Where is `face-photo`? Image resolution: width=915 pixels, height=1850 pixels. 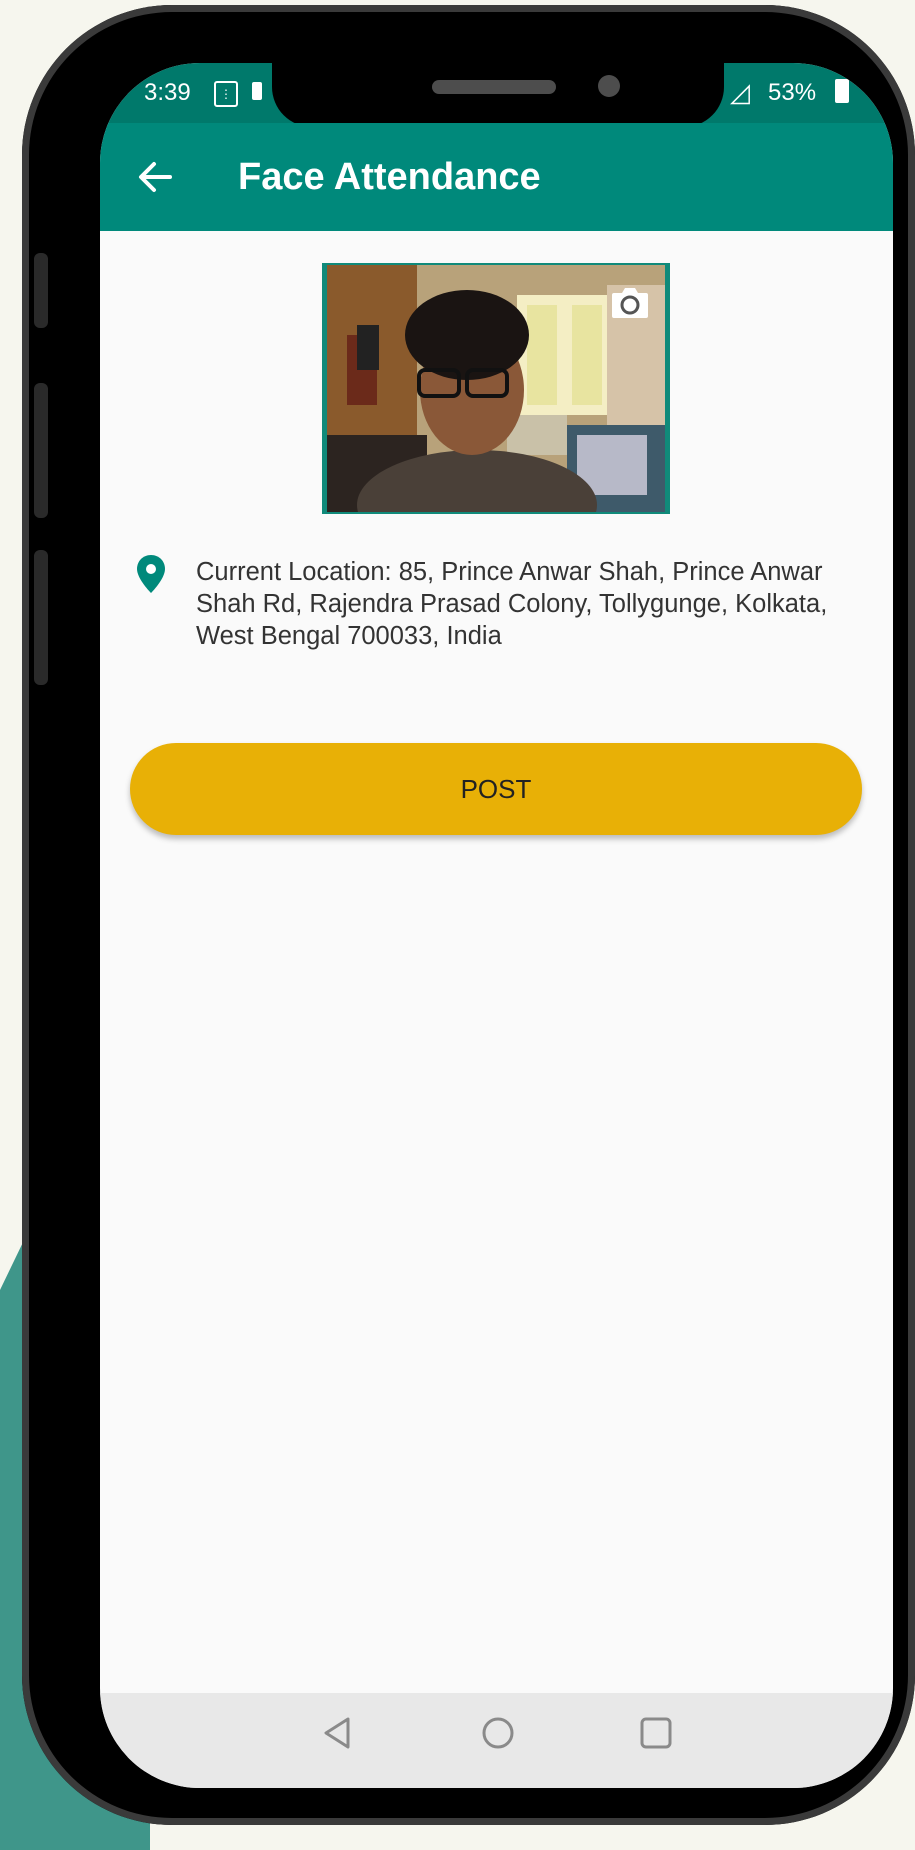
face-photo is located at coordinates (496, 388).